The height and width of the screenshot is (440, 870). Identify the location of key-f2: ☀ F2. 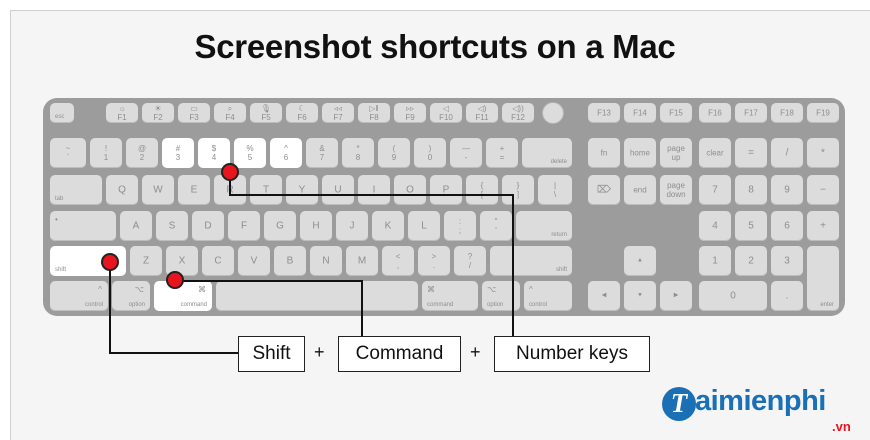
(158, 113).